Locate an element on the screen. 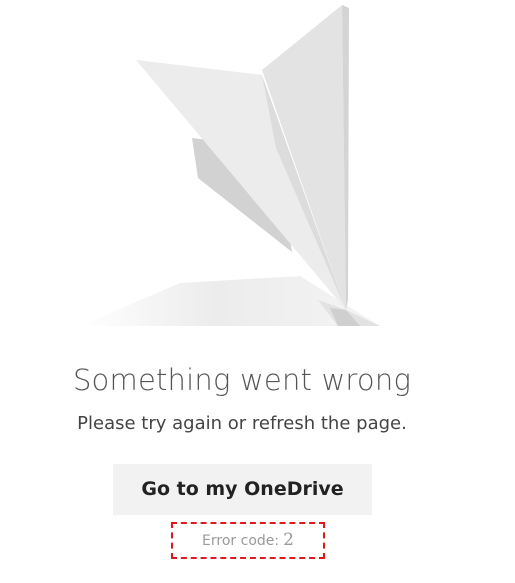 The image size is (515, 583). error-headline: Something went wrong is located at coordinates (242, 380).